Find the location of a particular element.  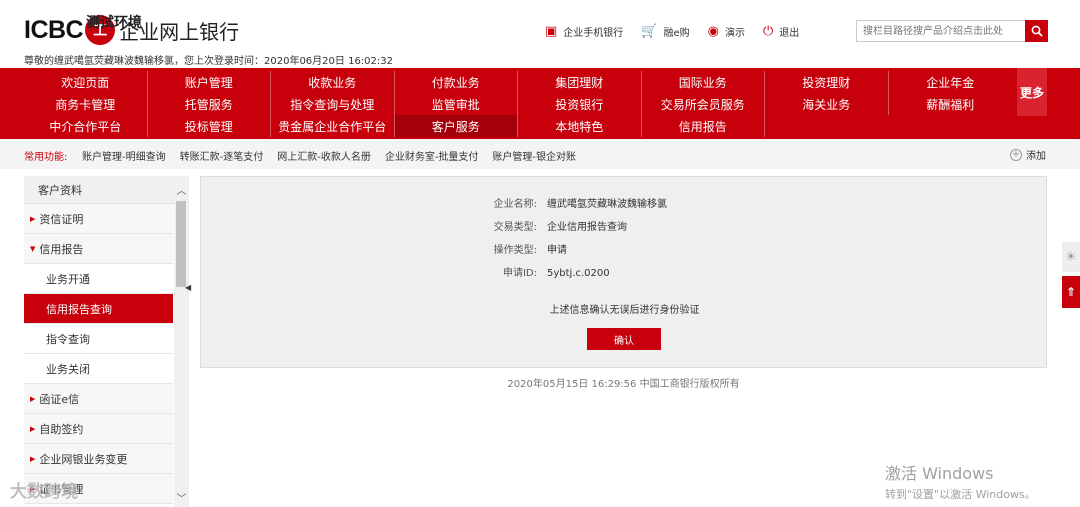

sidebar-subitem: 信用报告查询 is located at coordinates (98, 309).